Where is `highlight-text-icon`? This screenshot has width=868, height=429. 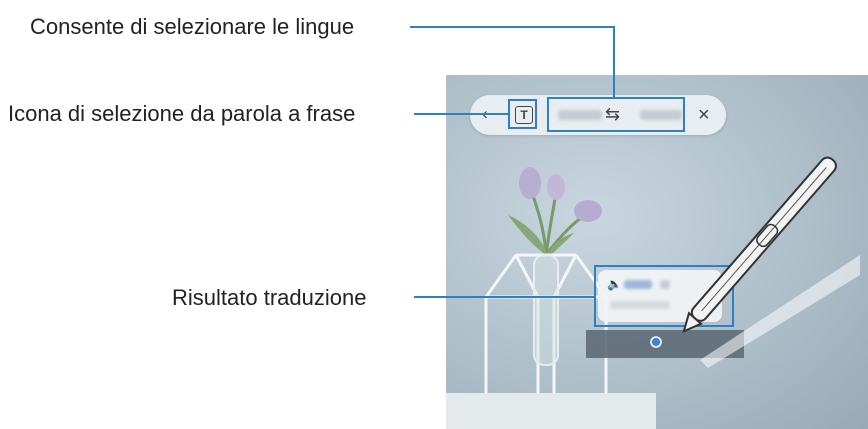 highlight-text-icon is located at coordinates (522, 114).